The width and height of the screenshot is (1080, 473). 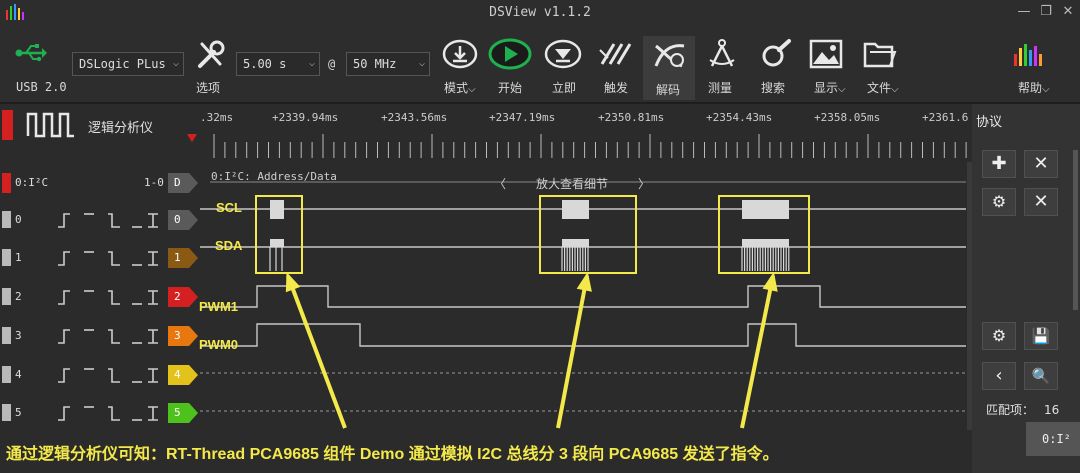 I want to click on file-label: 文件⌵, so click(x=883, y=87).